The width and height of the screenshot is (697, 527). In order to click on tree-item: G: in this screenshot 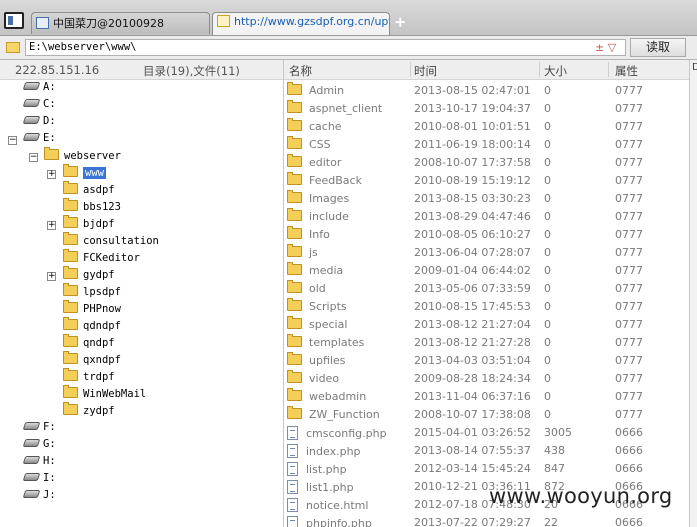, I will do `click(39, 446)`.